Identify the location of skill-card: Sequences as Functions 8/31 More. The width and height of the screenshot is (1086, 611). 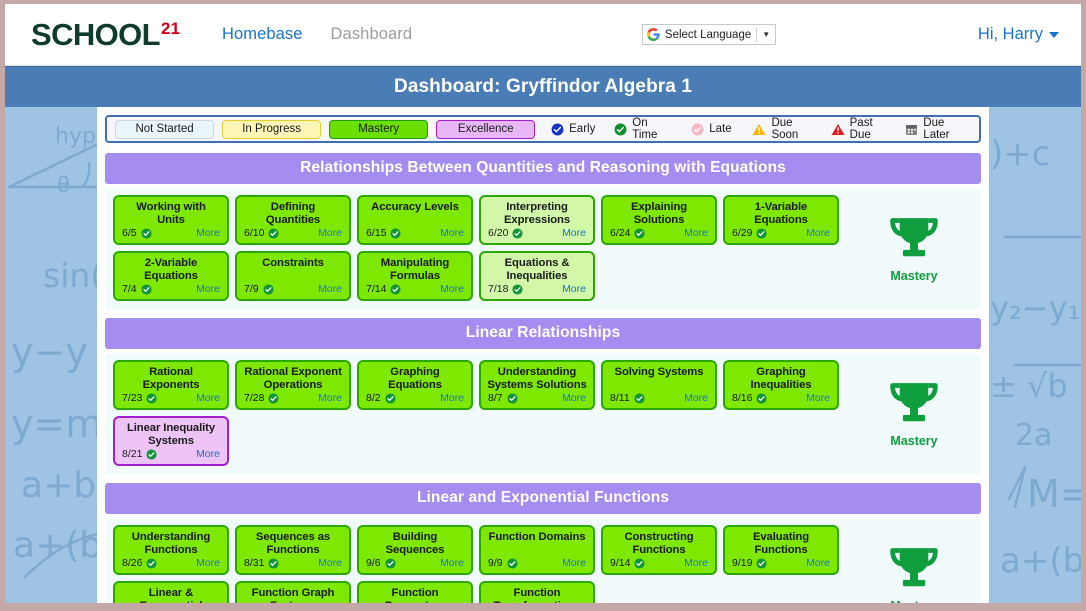
(293, 550).